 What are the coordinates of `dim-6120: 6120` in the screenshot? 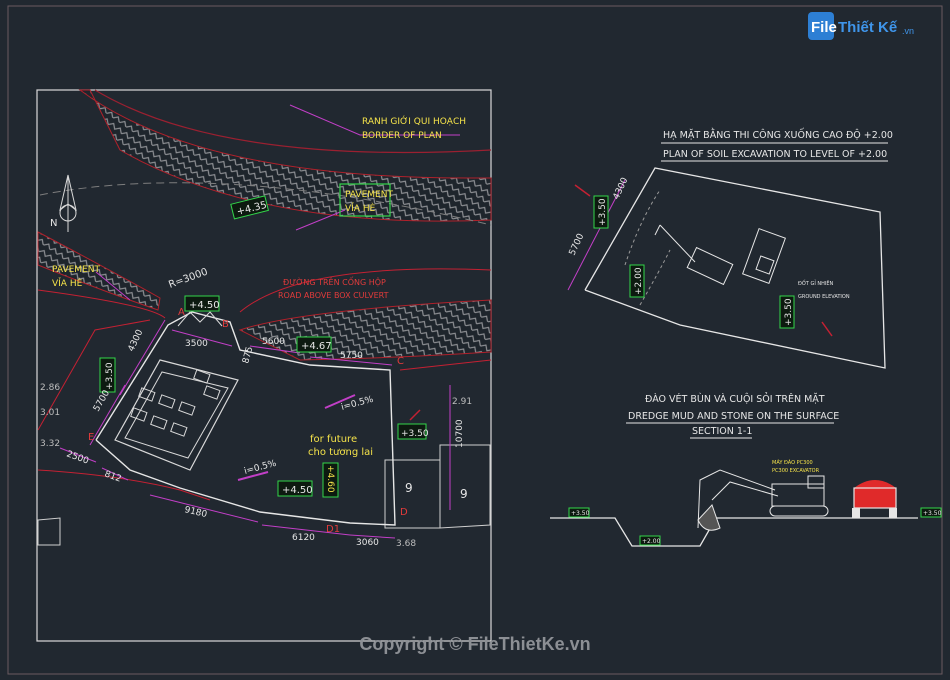 It's located at (303, 538).